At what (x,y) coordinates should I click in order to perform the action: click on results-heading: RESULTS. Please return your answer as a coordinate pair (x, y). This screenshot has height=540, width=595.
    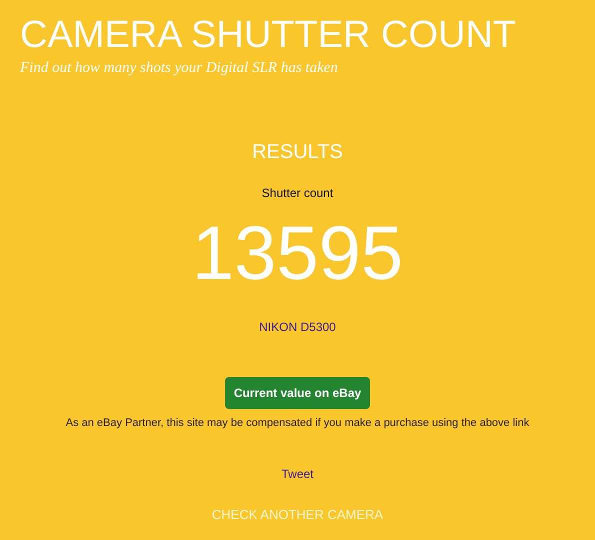
    Looking at the image, I should click on (297, 152).